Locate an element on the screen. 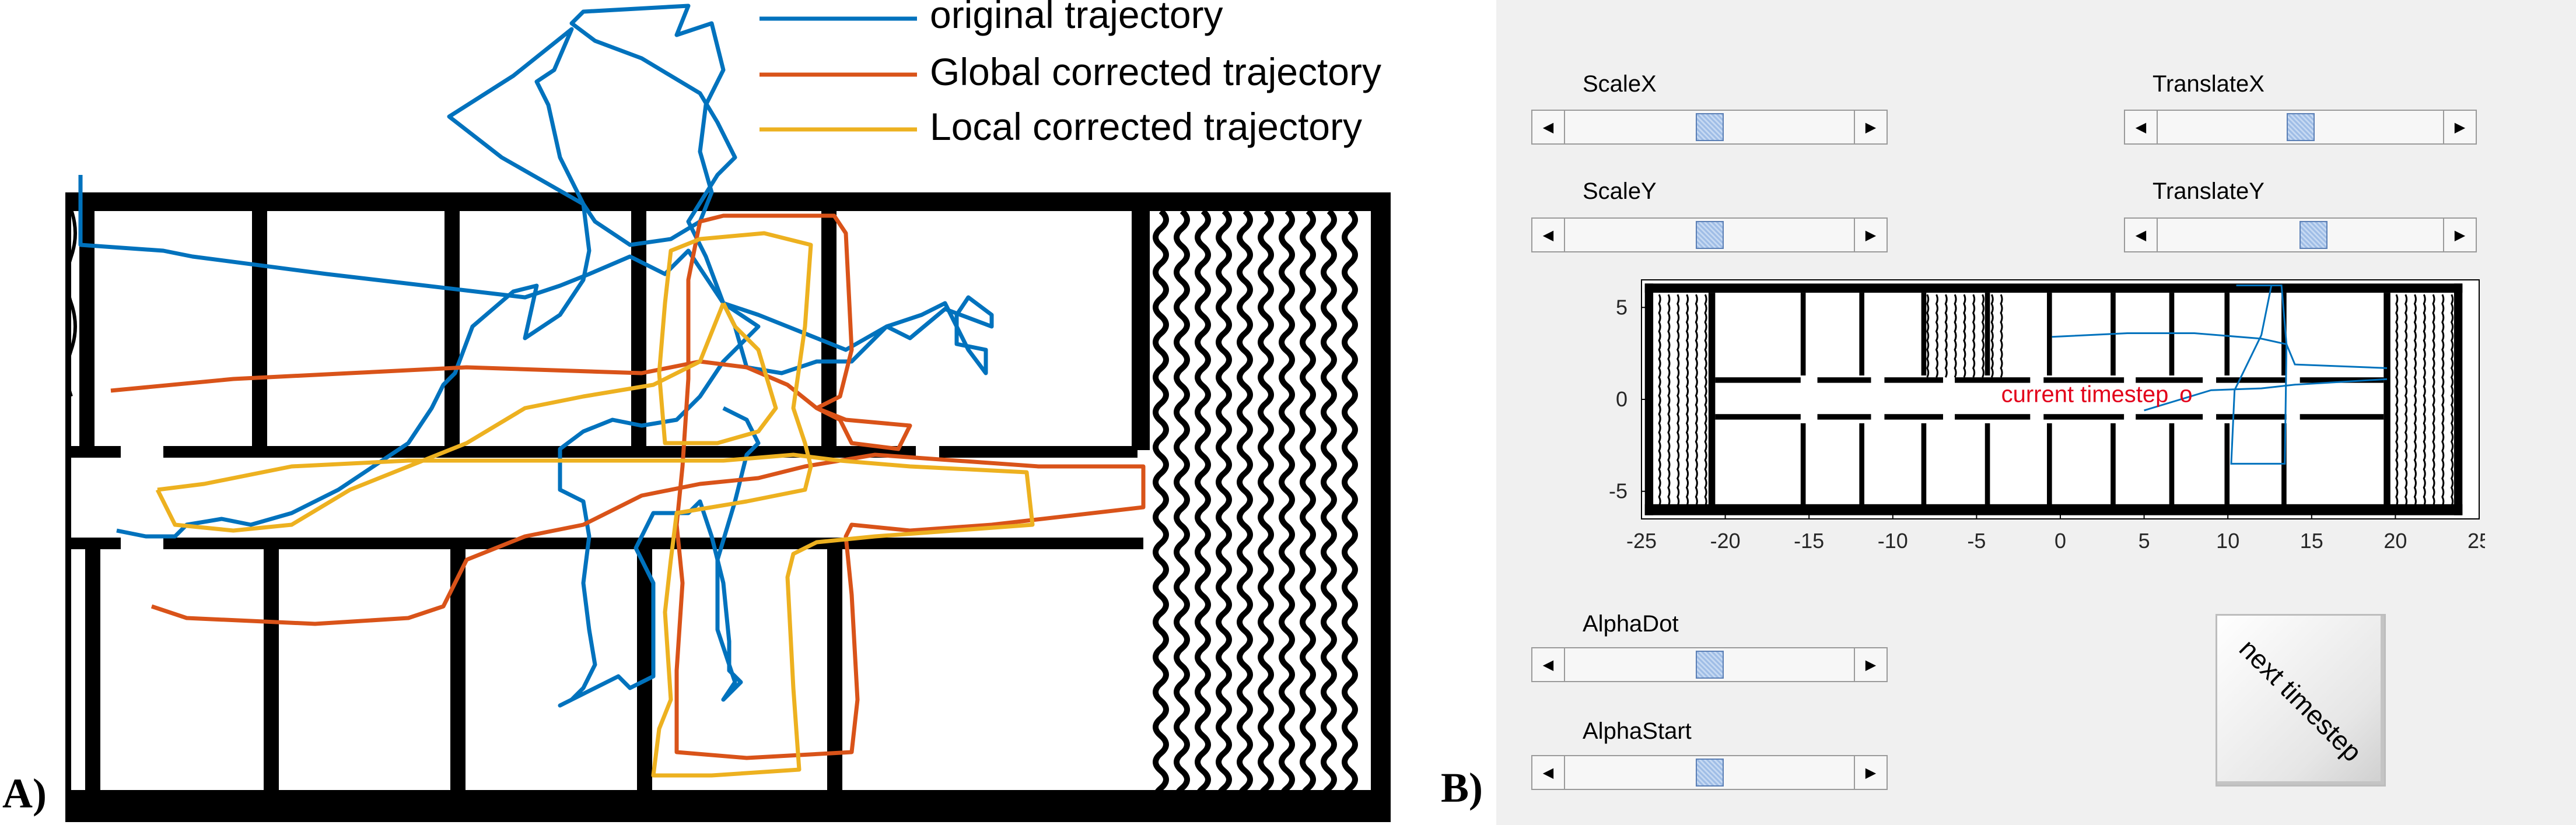 This screenshot has height=825, width=2576. translate-y-label: TranslateY is located at coordinates (2208, 191).